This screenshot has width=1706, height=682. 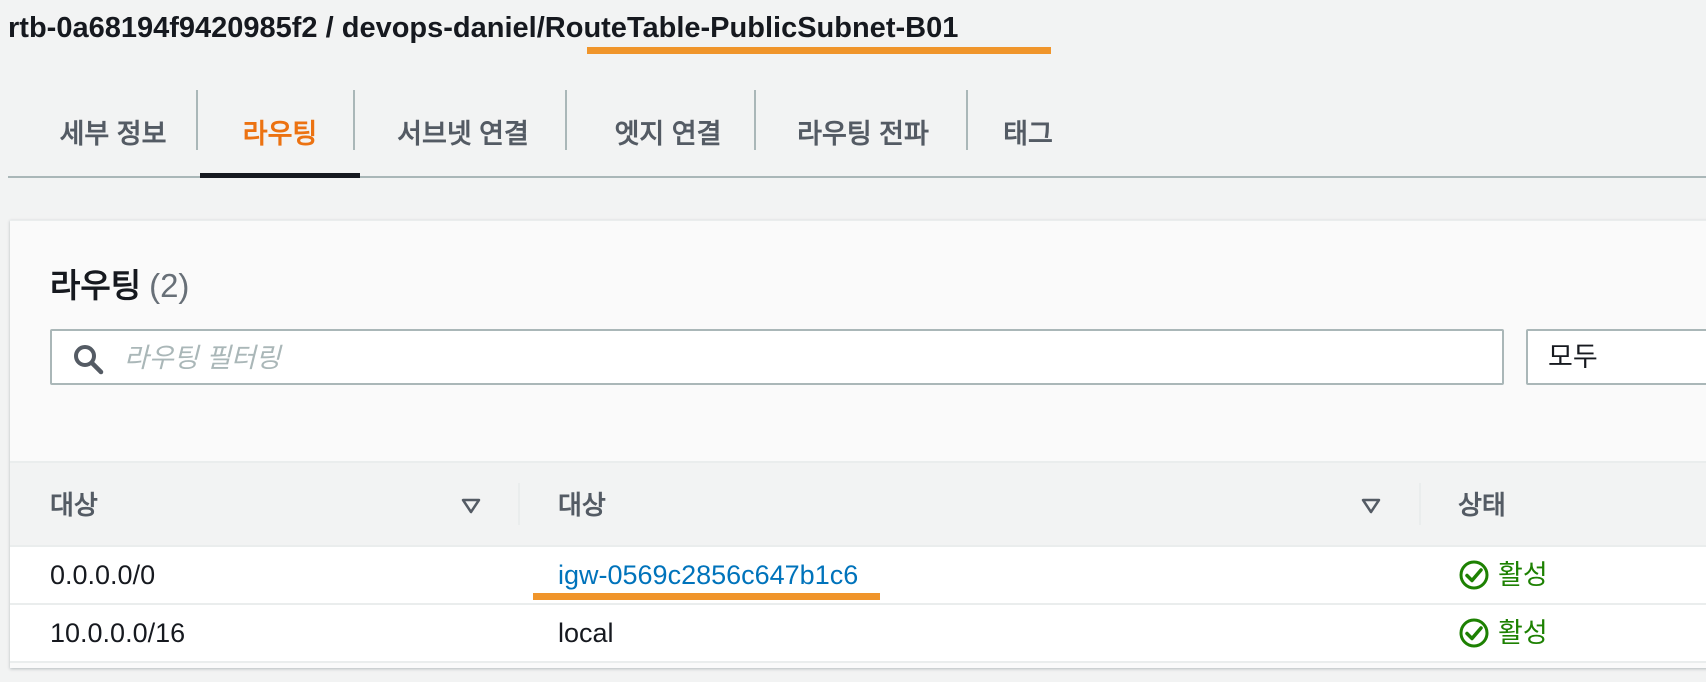 I want to click on column-header-status: 상태, so click(x=1482, y=505).